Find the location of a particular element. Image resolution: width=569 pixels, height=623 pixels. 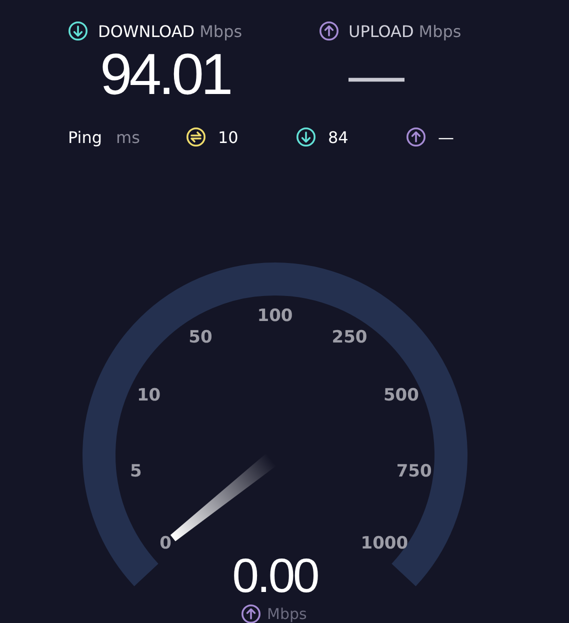

scale-label: 0 is located at coordinates (166, 543).